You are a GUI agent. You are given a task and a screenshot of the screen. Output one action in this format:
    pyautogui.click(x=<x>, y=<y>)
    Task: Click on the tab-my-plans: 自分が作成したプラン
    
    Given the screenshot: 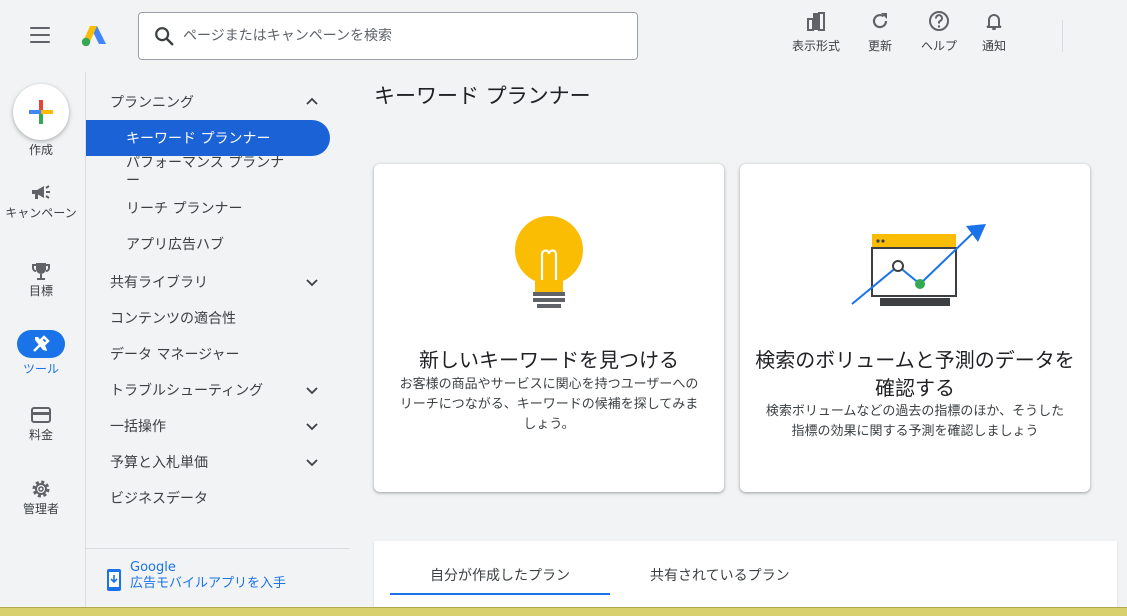 What is the action you would take?
    pyautogui.click(x=500, y=575)
    